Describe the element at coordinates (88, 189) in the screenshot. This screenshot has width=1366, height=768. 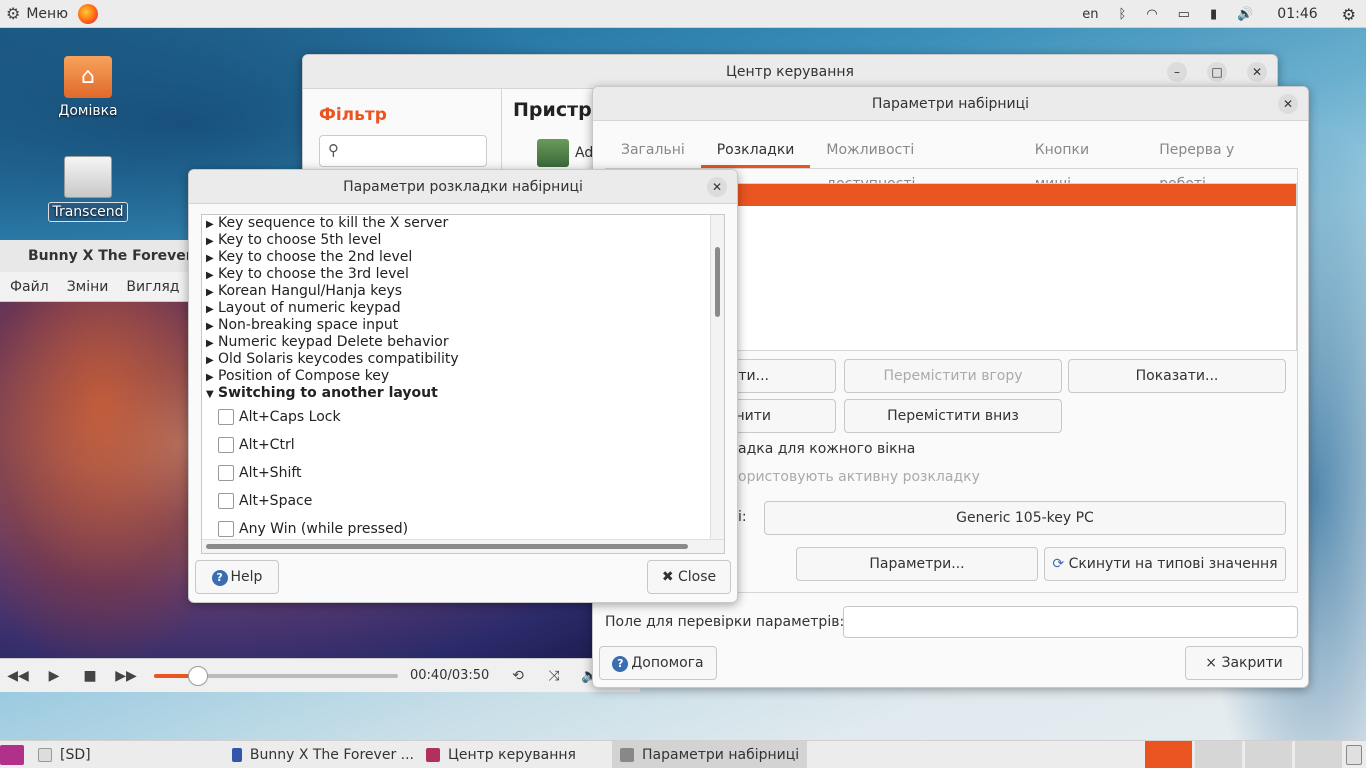
I see `desktop-icon-transcend: Transcend` at that location.